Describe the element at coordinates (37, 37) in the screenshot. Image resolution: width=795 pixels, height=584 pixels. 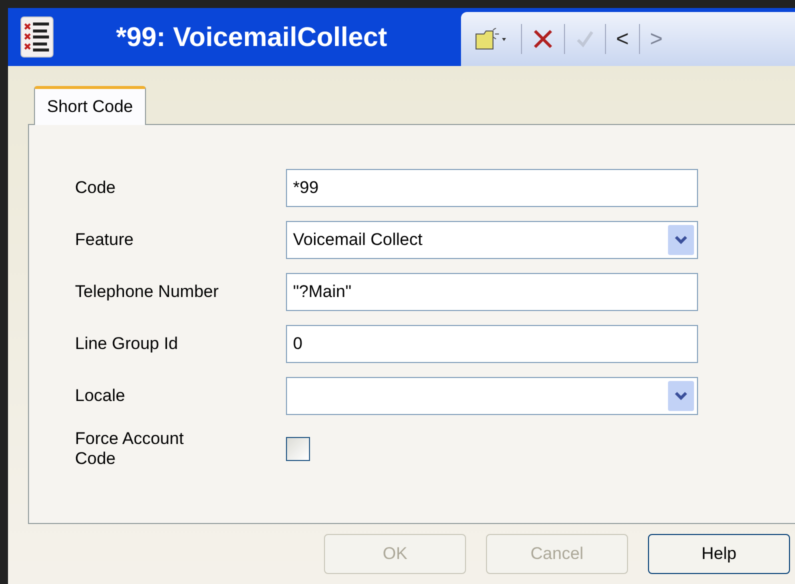
I see `list-icon` at that location.